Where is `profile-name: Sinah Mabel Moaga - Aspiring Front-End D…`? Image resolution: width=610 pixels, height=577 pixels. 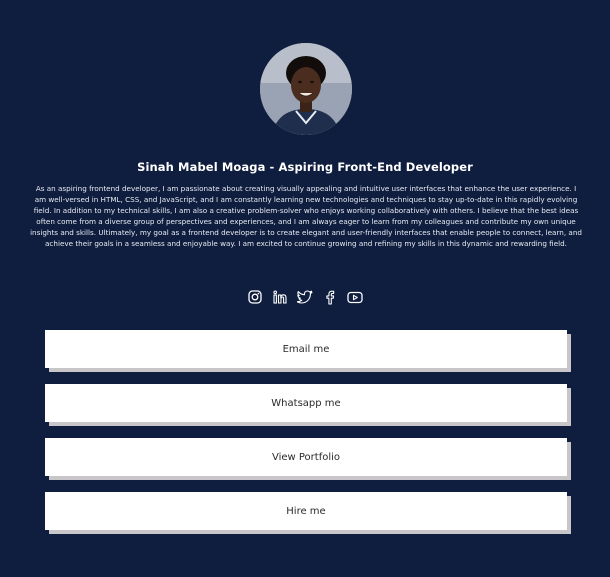
profile-name: Sinah Mabel Moaga - Aspiring Front-End D… is located at coordinates (305, 167).